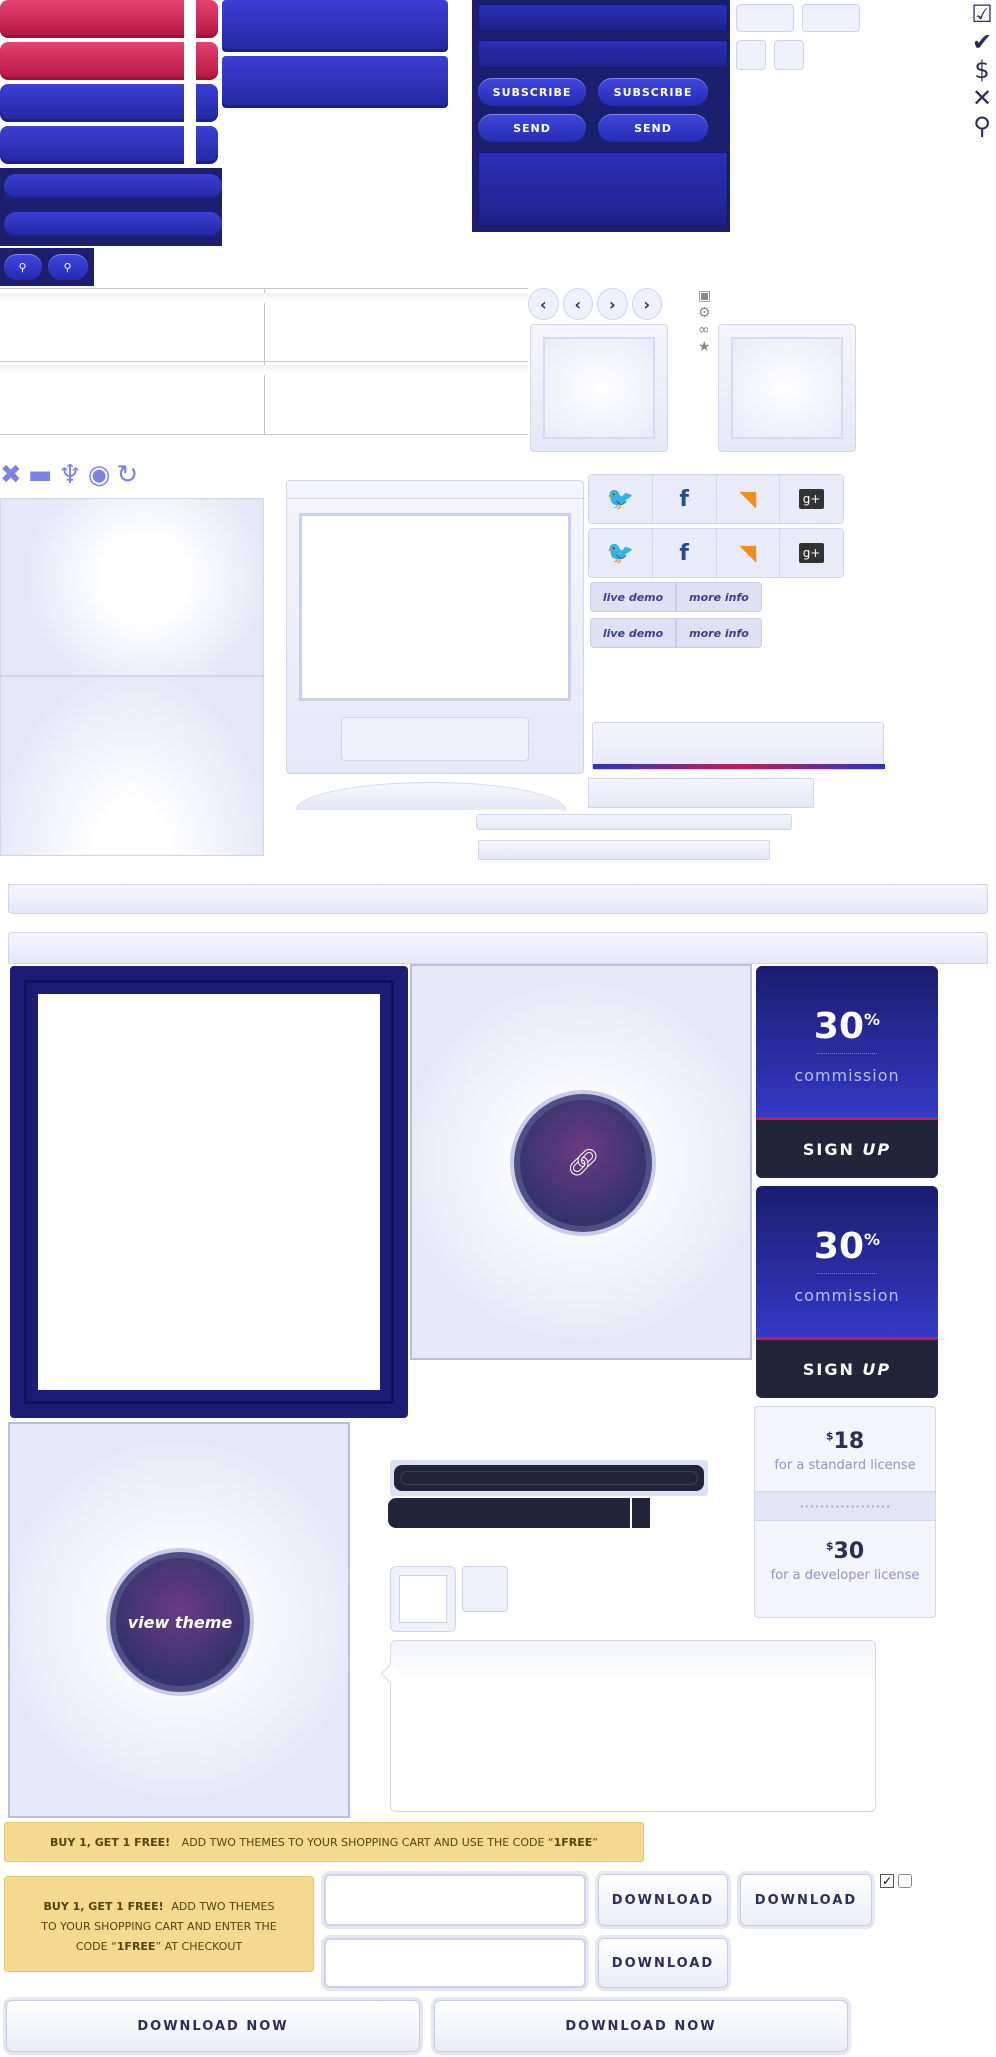  I want to click on search-button-2: ⚲, so click(68, 267).